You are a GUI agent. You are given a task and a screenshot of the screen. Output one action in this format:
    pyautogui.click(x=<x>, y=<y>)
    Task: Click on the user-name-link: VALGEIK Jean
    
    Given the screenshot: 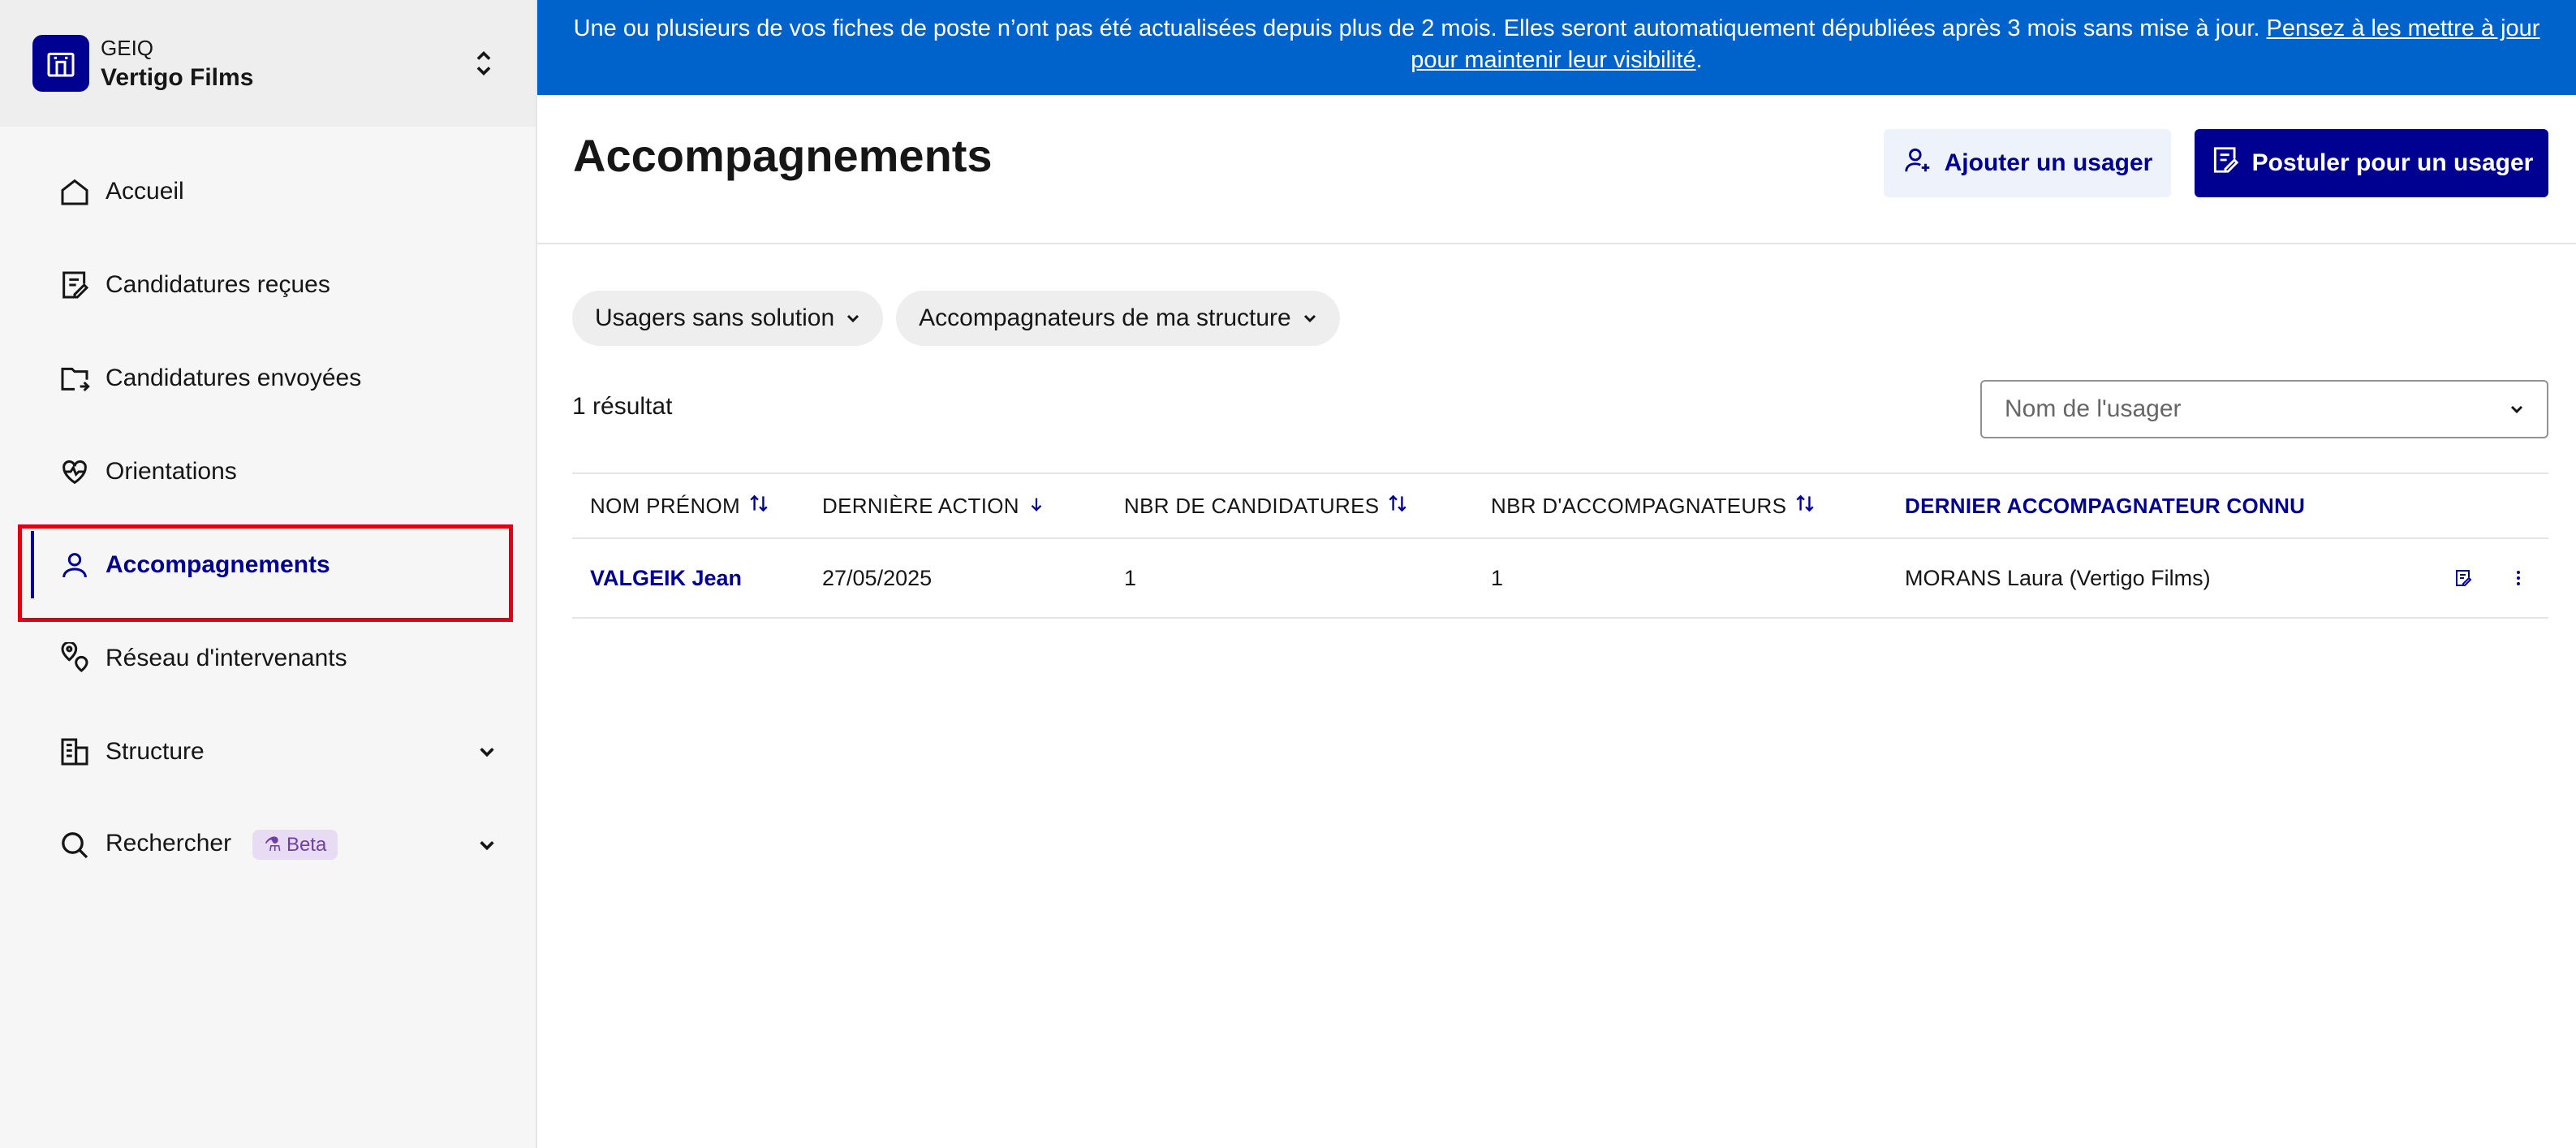 What is the action you would take?
    pyautogui.click(x=666, y=578)
    